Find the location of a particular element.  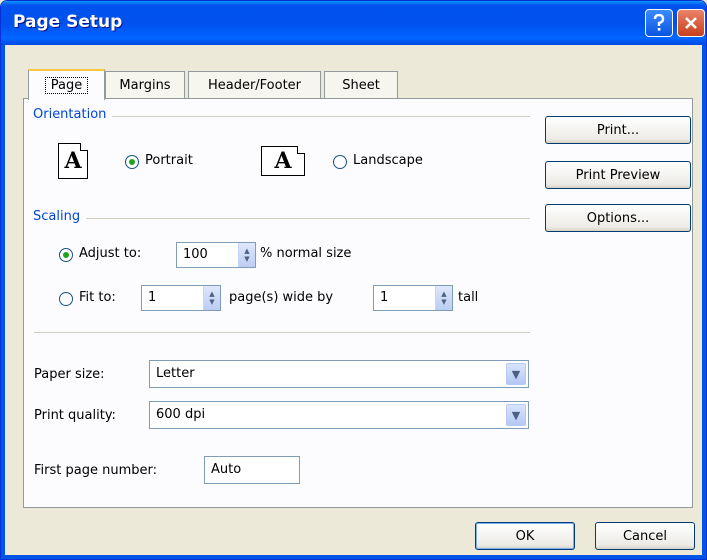

adjust-percent-suffix: % normal size is located at coordinates (306, 253).